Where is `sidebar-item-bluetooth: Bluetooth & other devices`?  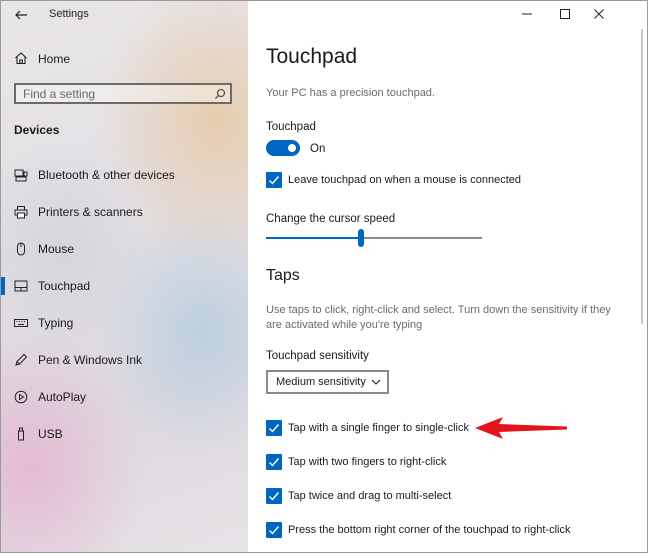
sidebar-item-bluetooth: Bluetooth & other devices is located at coordinates (124, 175).